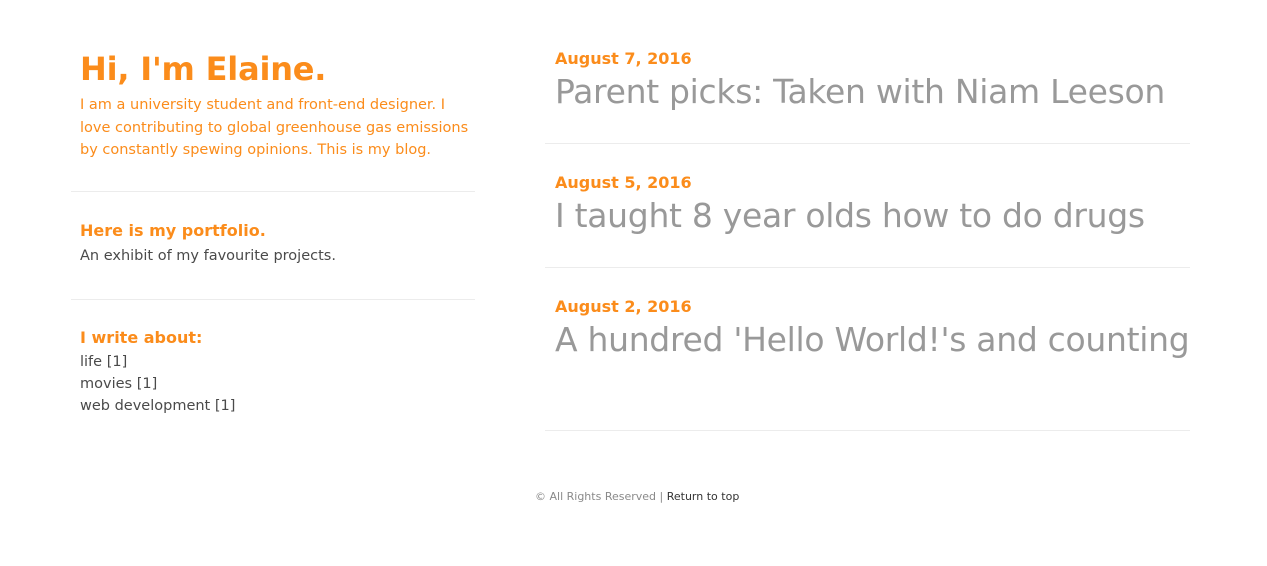 Image resolution: width=1267 pixels, height=566 pixels. Describe the element at coordinates (703, 496) in the screenshot. I see `return-to-top-link: Return to top` at that location.